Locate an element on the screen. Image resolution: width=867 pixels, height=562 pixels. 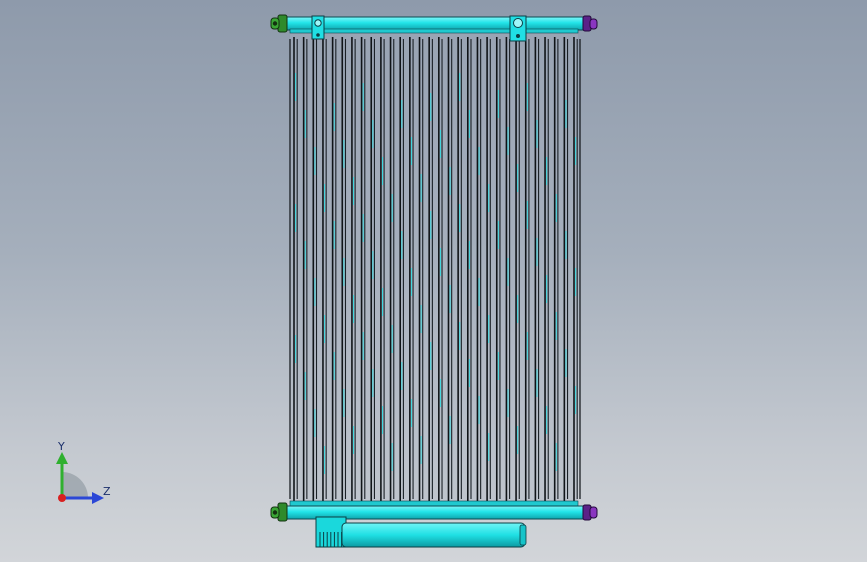
coordinate-triad: Y Z is located at coordinates (85, 476).